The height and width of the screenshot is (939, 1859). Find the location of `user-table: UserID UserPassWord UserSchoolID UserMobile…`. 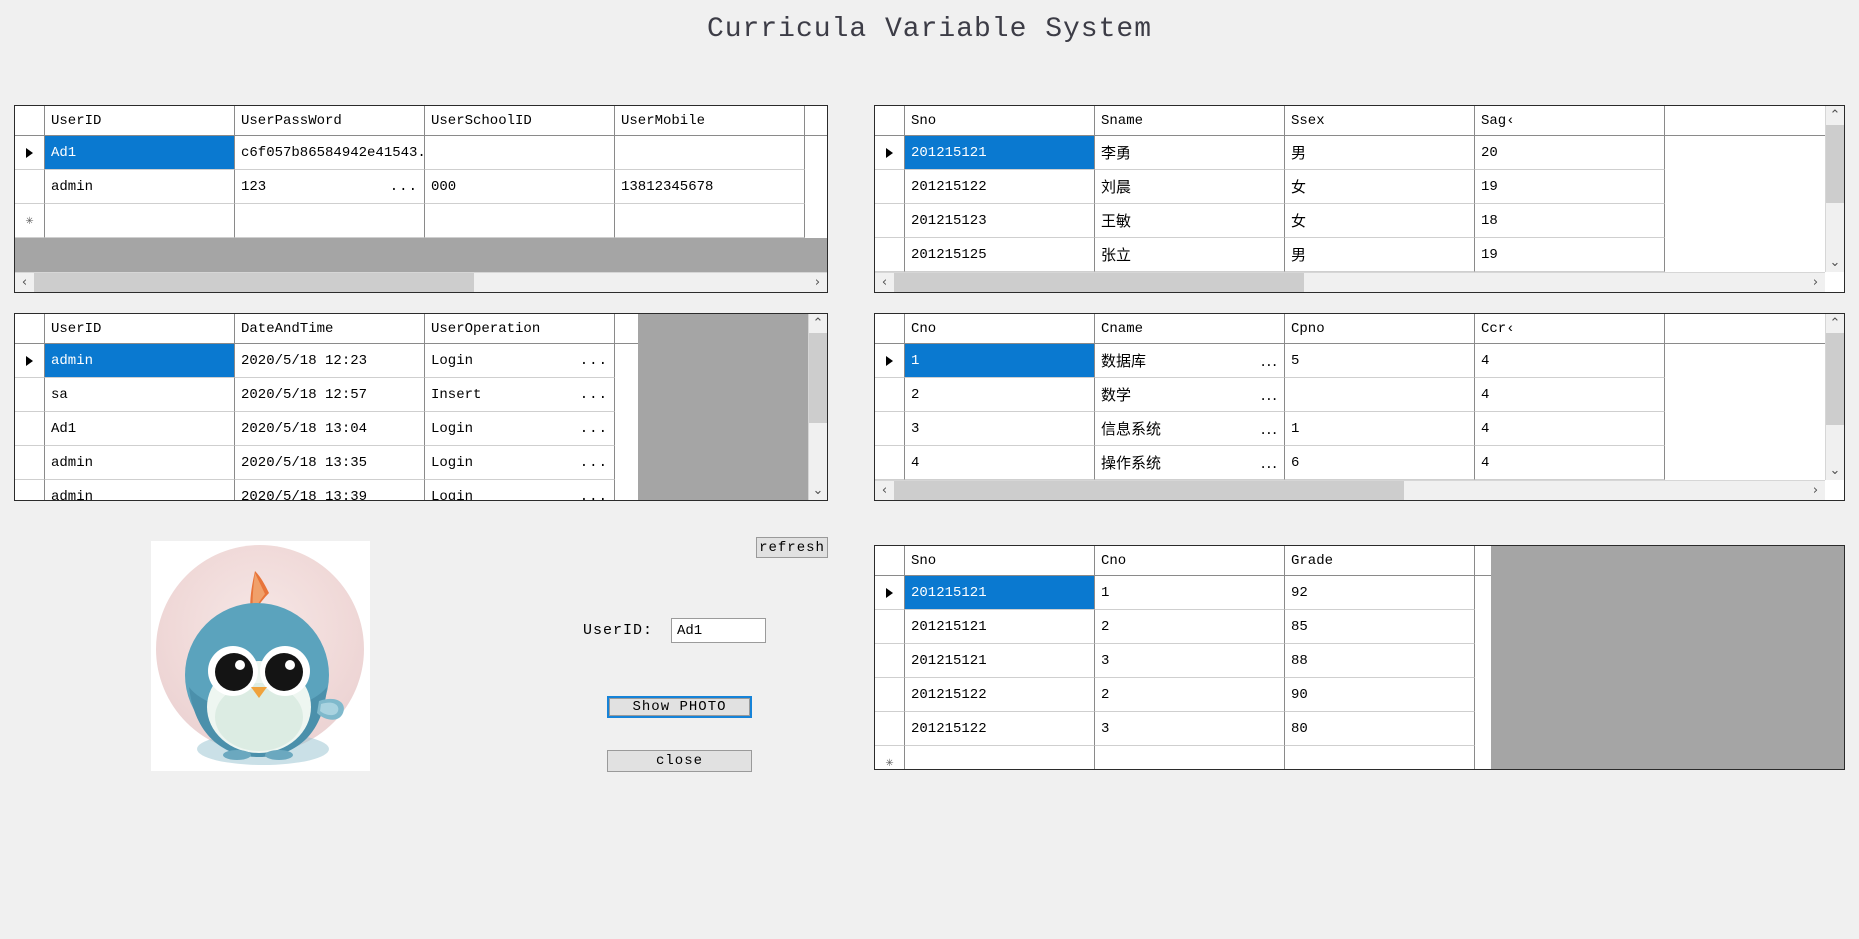

user-table: UserID UserPassWord UserSchoolID UserMobile… is located at coordinates (421, 199).